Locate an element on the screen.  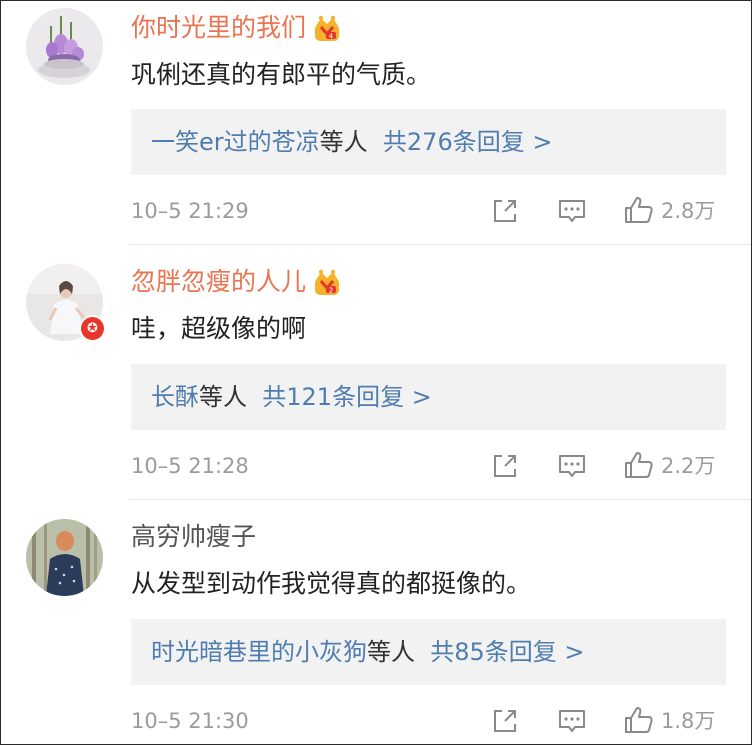
username-text: 高穷帅瘦子 is located at coordinates (193, 537).